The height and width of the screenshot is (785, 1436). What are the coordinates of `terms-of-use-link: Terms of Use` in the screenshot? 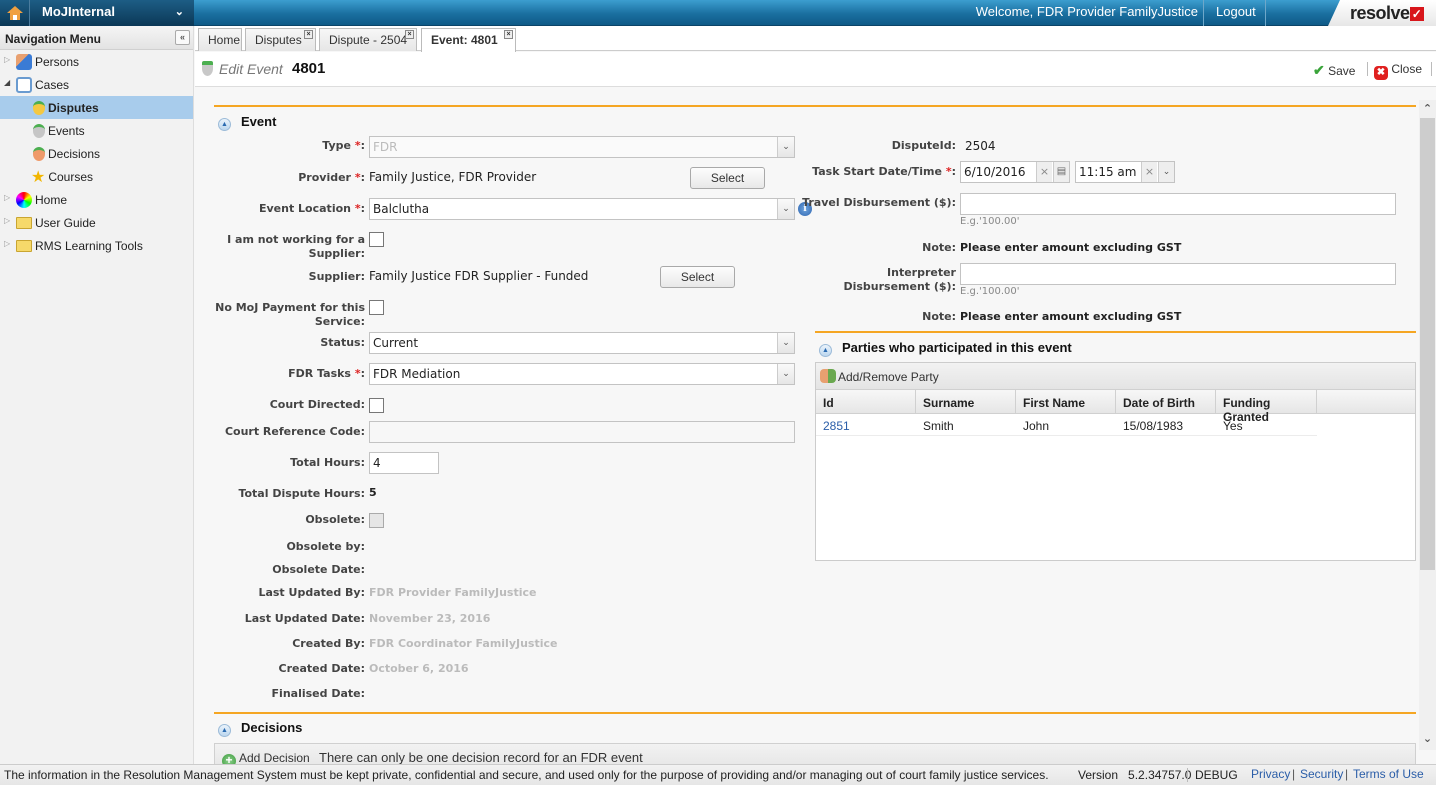 It's located at (1388, 774).